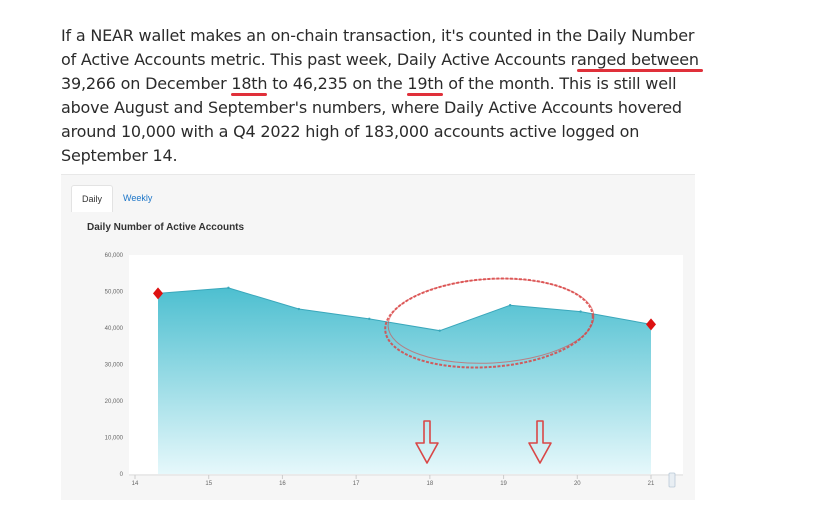 This screenshot has width=835, height=521. What do you see at coordinates (651, 484) in the screenshot?
I see `x-tick-label: 21` at bounding box center [651, 484].